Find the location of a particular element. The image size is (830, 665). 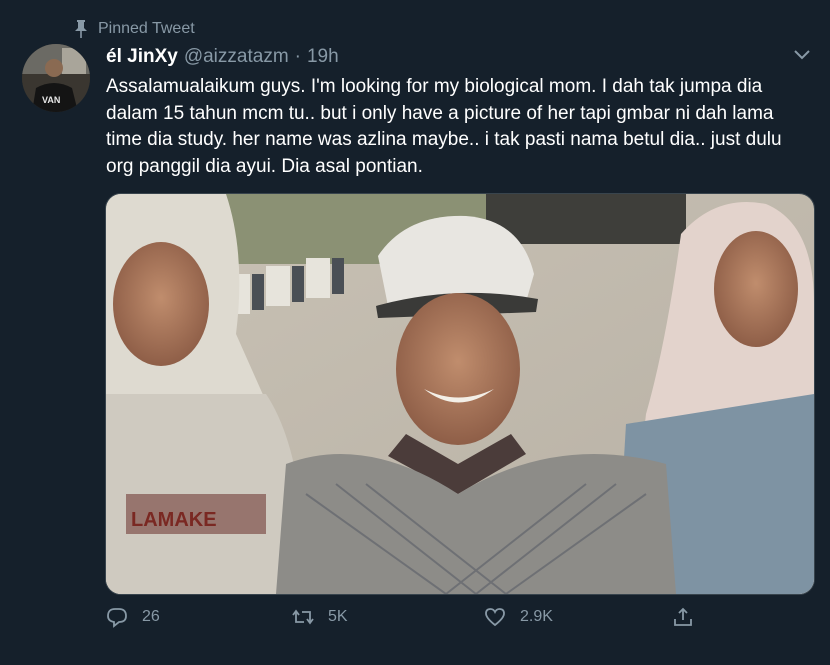

avatar-image: VAN is located at coordinates (56, 78).